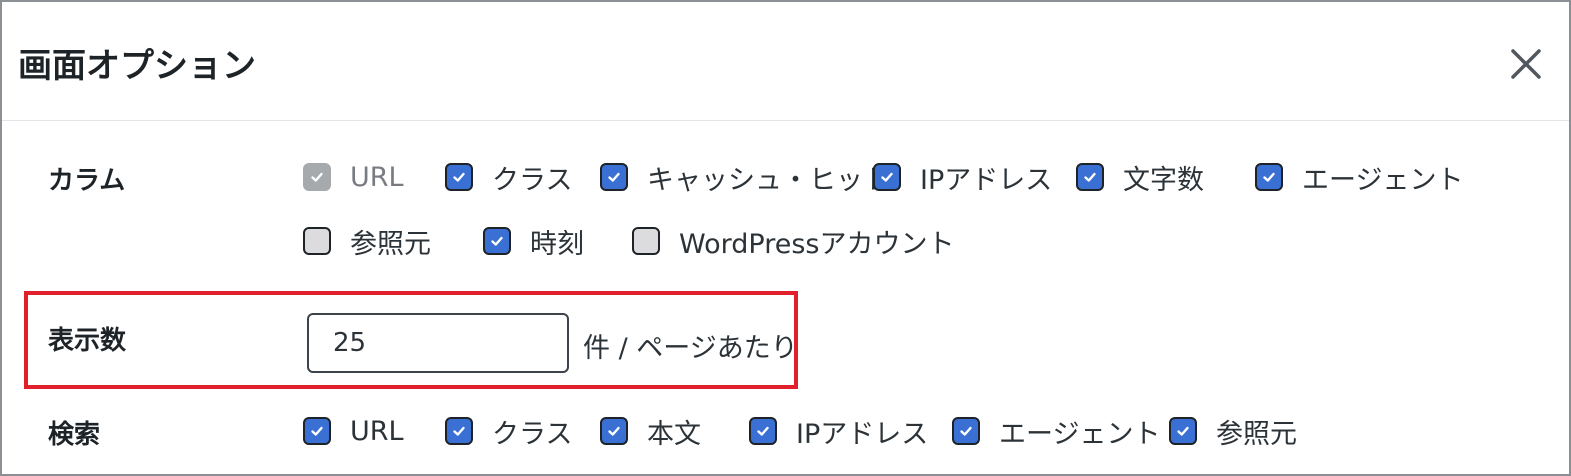 The image size is (1571, 476). I want to click on search-option-ip-address: IPアドレス, so click(839, 432).